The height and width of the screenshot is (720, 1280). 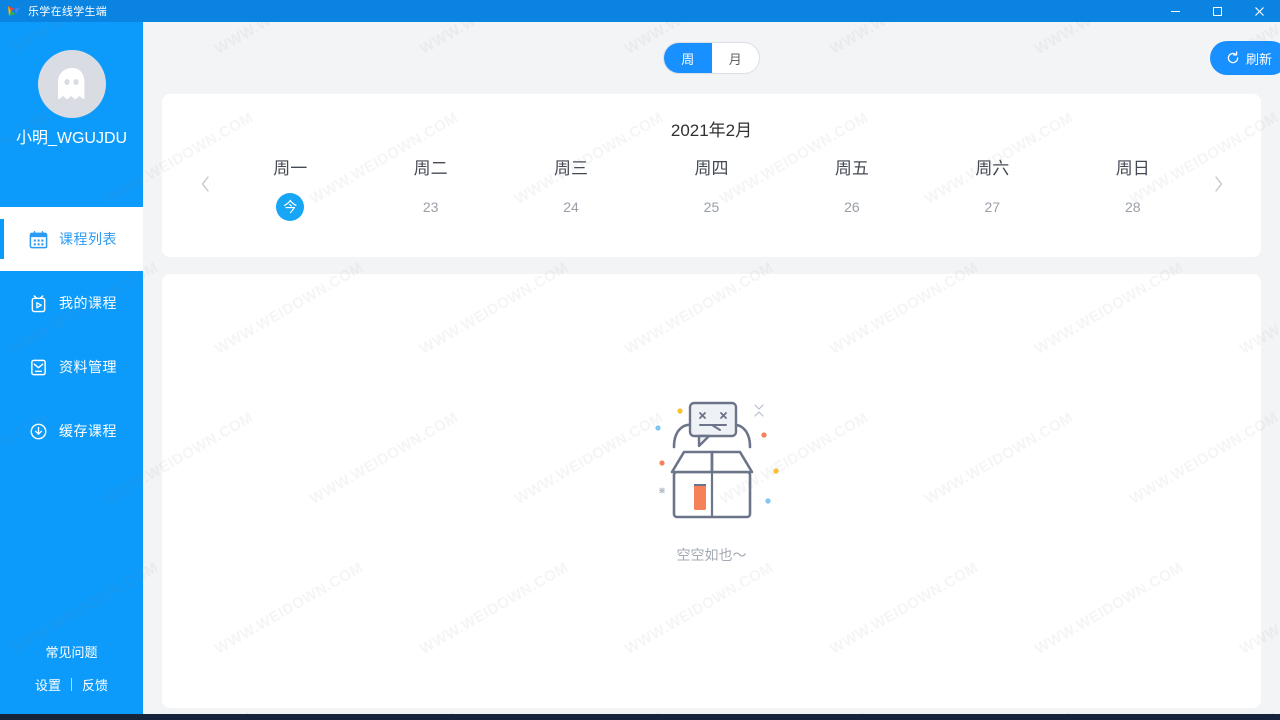 What do you see at coordinates (48, 684) in the screenshot?
I see `settings-link: 设置` at bounding box center [48, 684].